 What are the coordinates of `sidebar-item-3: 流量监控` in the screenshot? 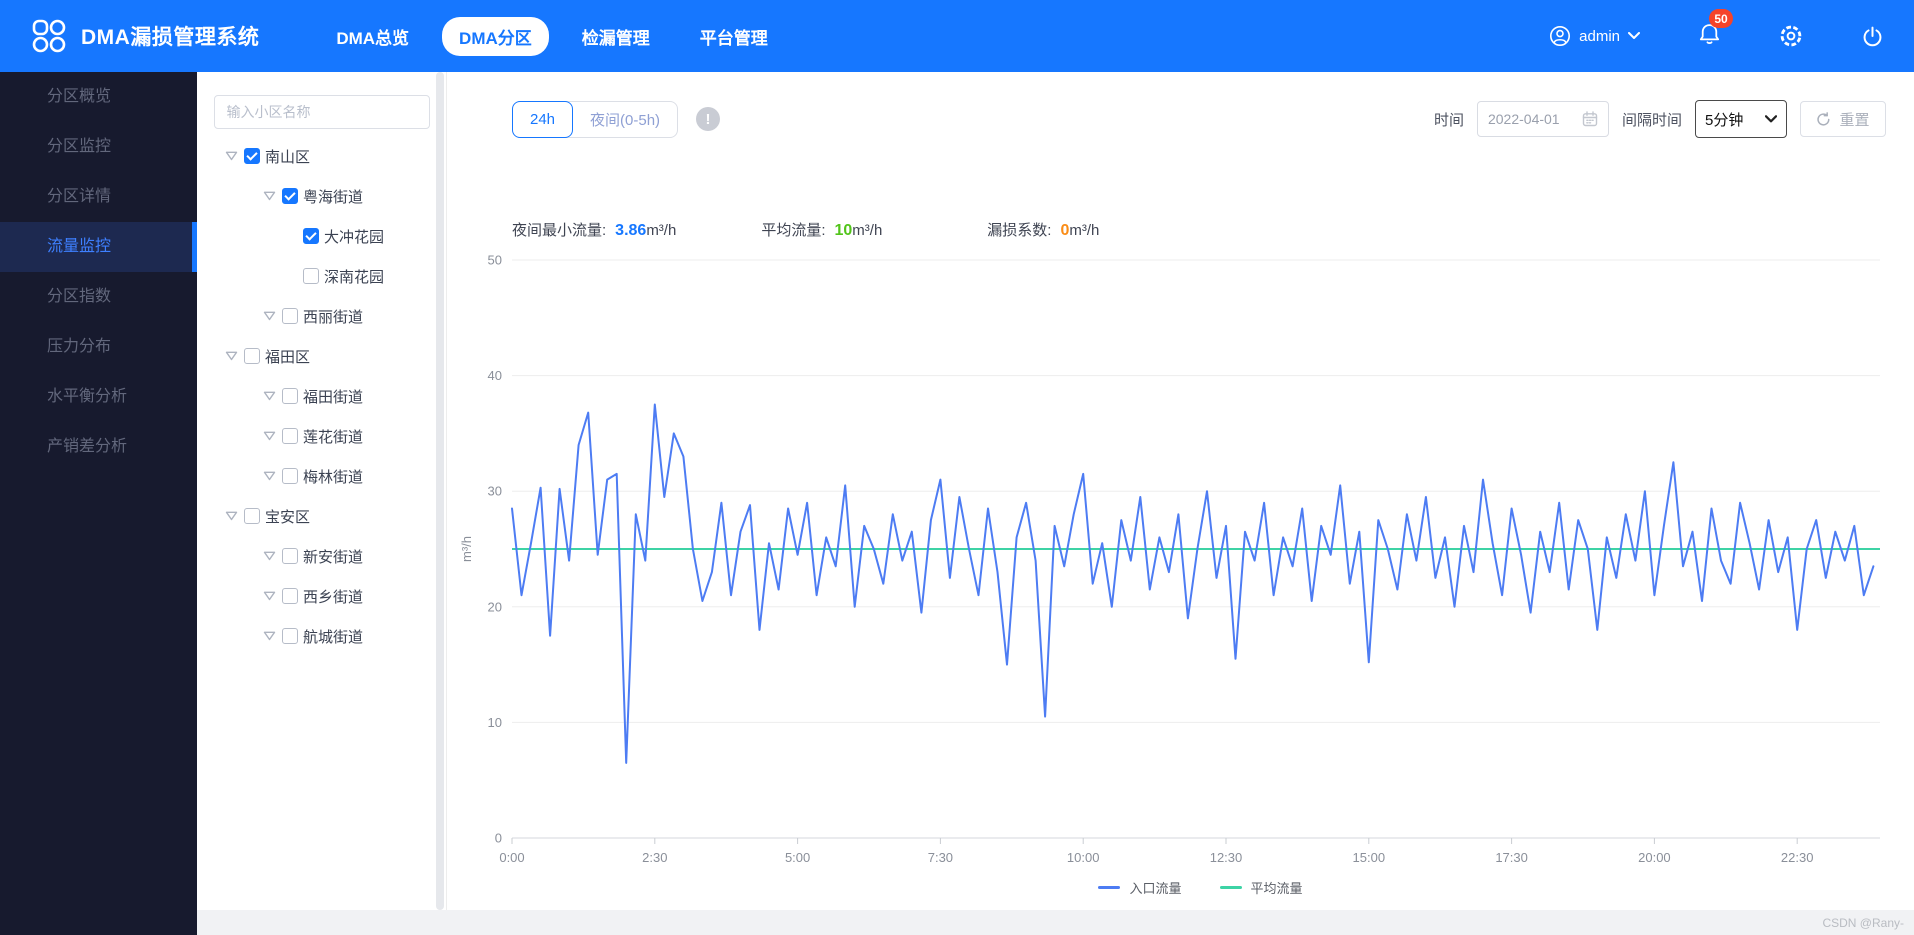 It's located at (98, 247).